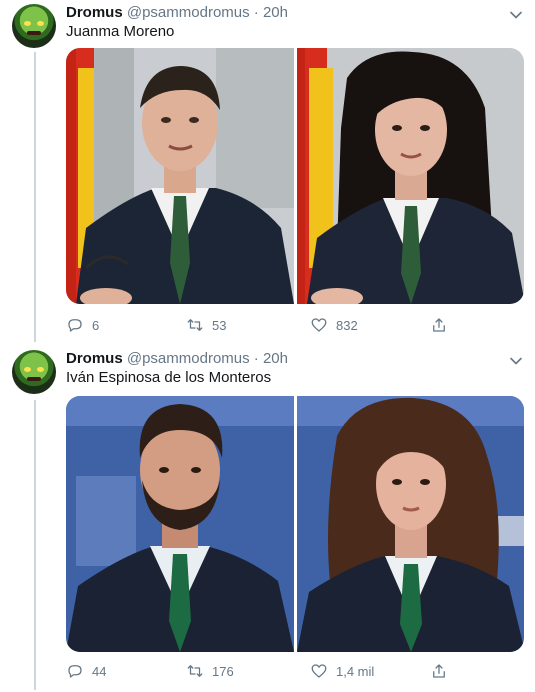 The width and height of the screenshot is (535, 692). I want to click on retweet-button: 53, so click(206, 325).